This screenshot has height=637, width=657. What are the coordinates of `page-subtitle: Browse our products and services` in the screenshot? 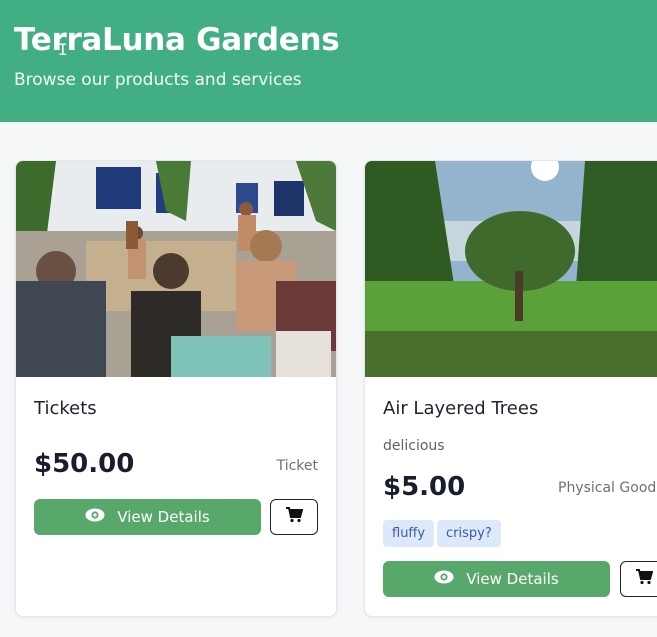 It's located at (158, 80).